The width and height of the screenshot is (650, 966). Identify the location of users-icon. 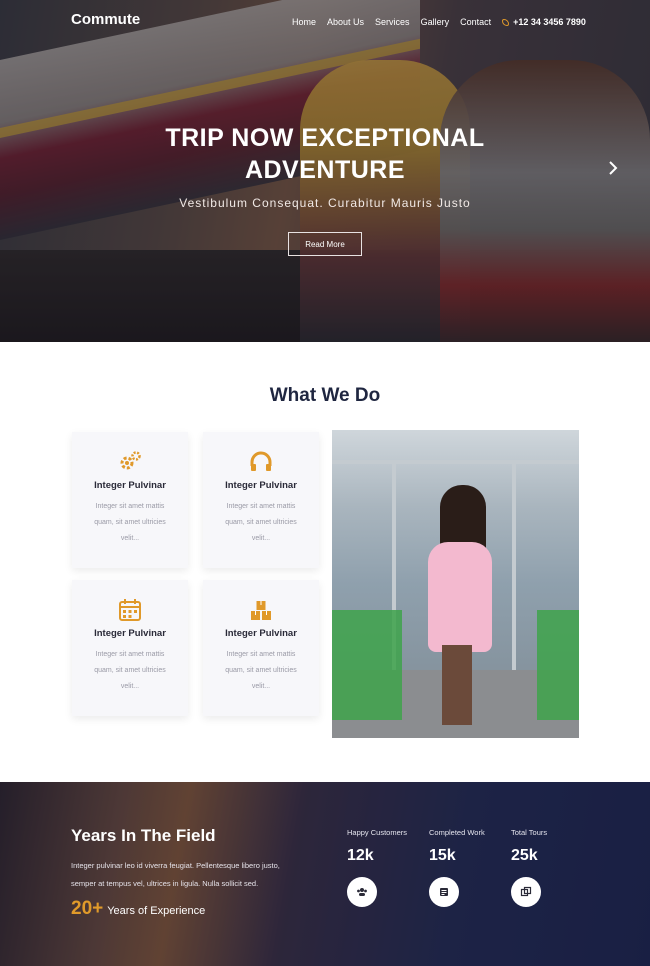
(362, 892).